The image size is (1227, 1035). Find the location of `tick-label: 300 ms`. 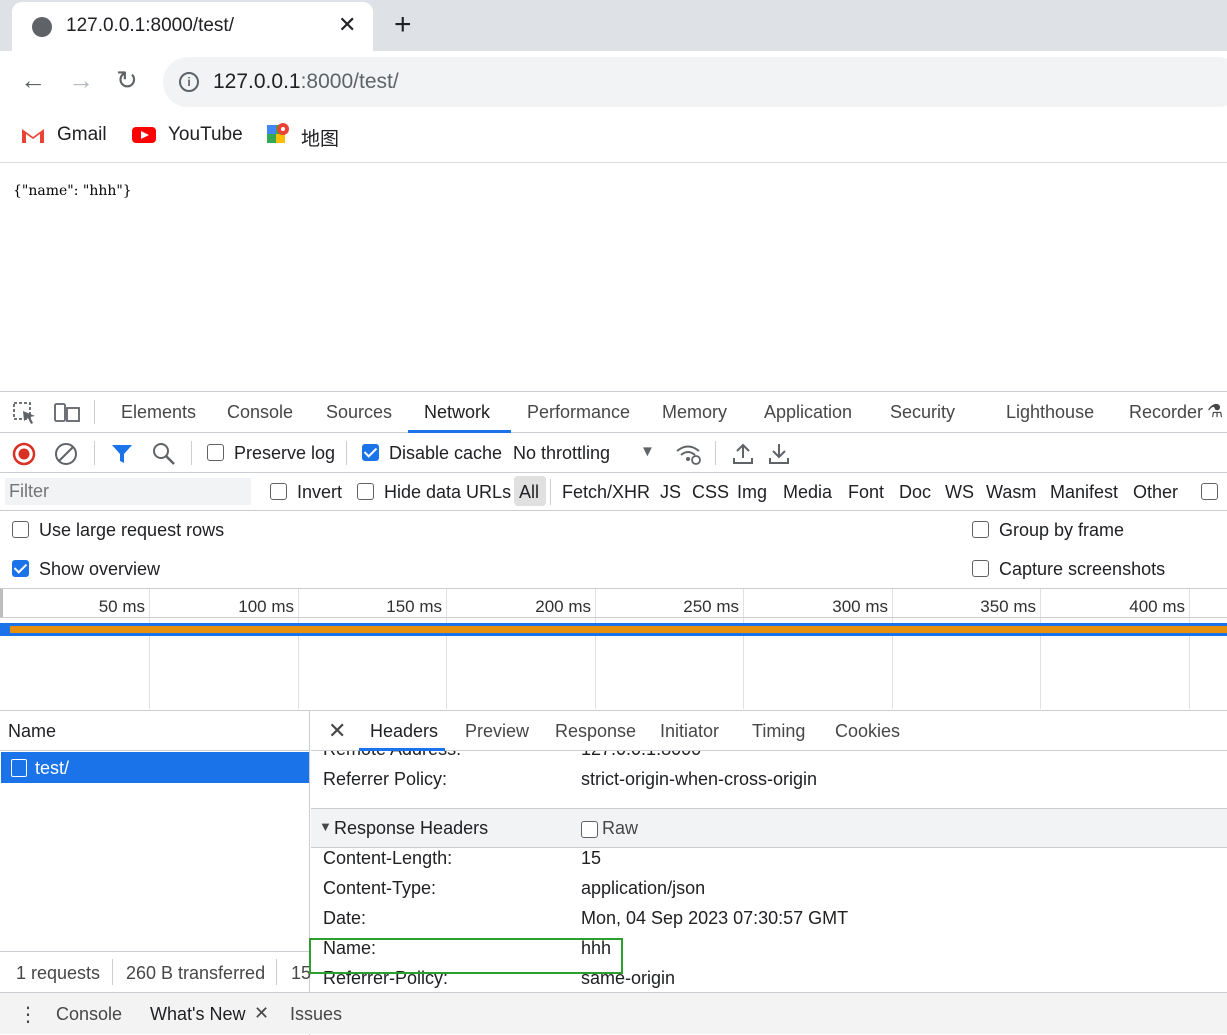

tick-label: 300 ms is located at coordinates (860, 606).